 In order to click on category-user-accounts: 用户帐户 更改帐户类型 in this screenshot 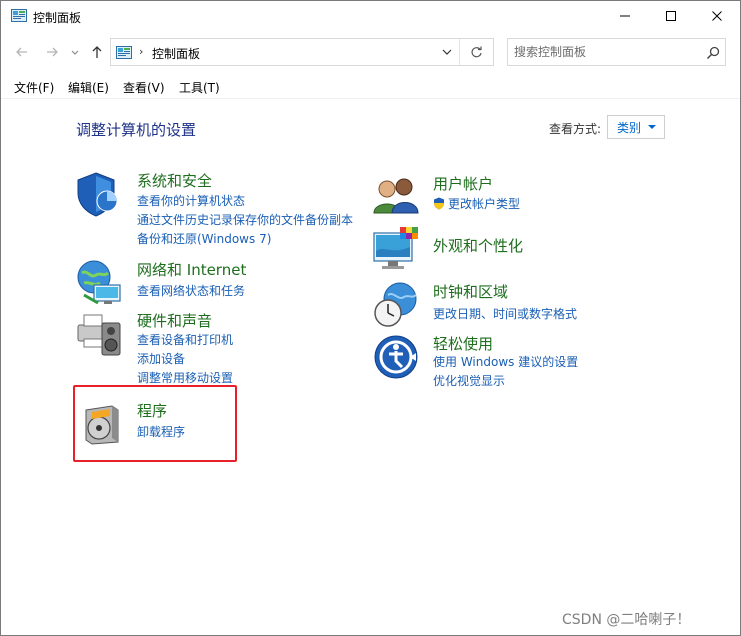, I will do `click(522, 197)`.